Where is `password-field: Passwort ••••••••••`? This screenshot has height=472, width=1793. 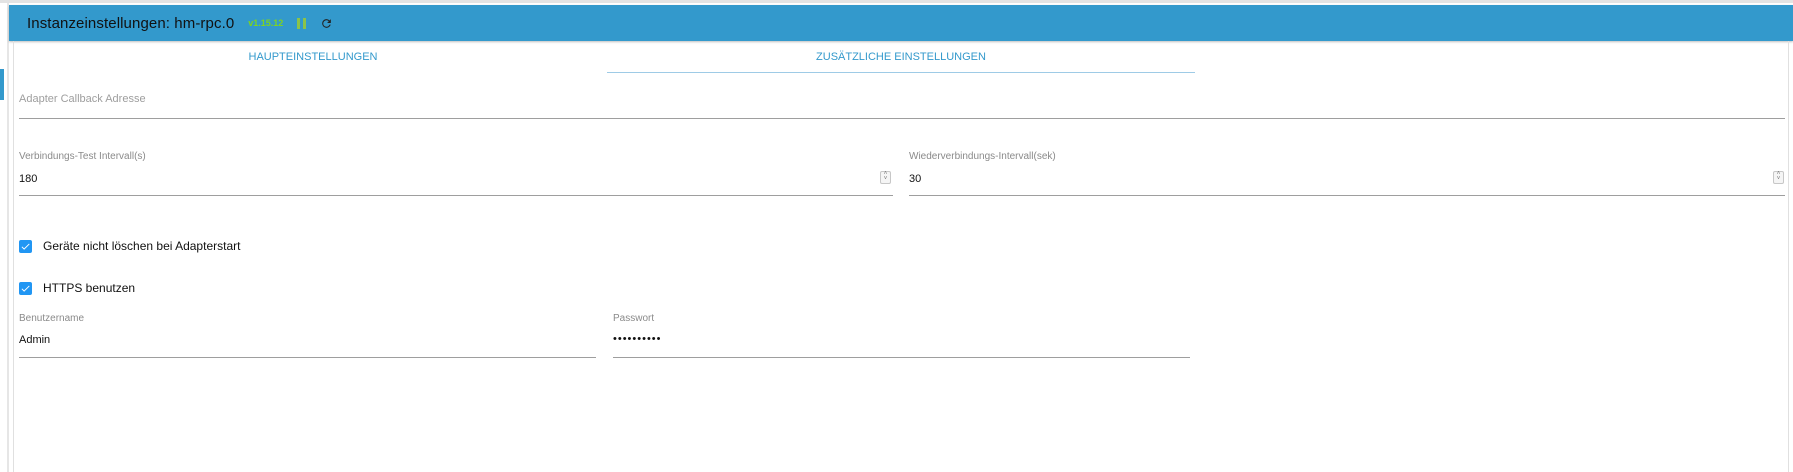 password-field: Passwort •••••••••• is located at coordinates (901, 336).